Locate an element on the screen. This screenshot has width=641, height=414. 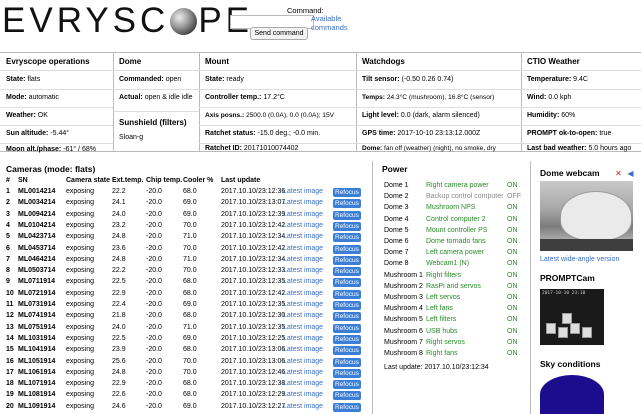
power-row: Mushroom 7 Right servos ON is located at coordinates (453, 343).